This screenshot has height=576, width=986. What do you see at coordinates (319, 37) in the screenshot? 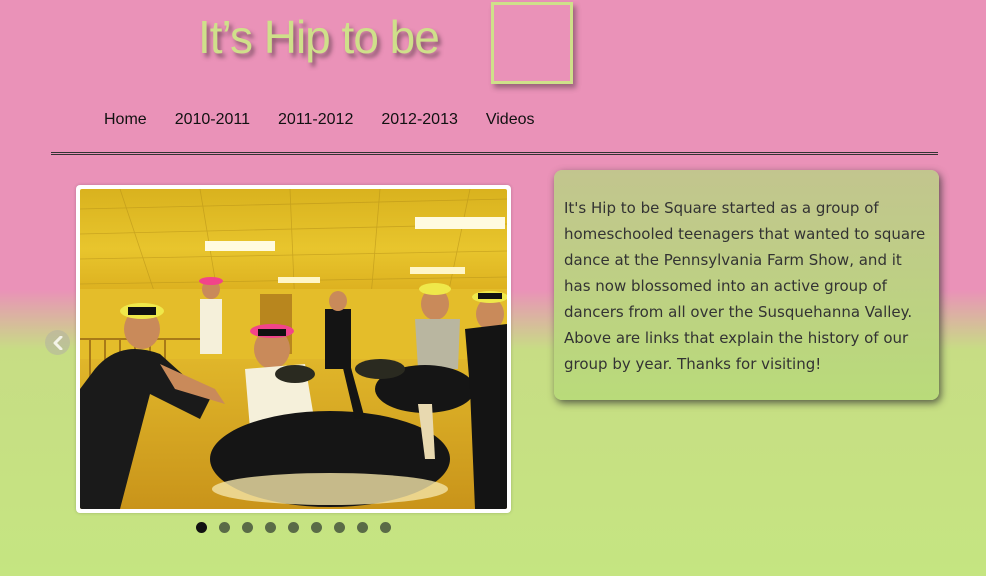
I see `site-title: It’s Hip to be` at bounding box center [319, 37].